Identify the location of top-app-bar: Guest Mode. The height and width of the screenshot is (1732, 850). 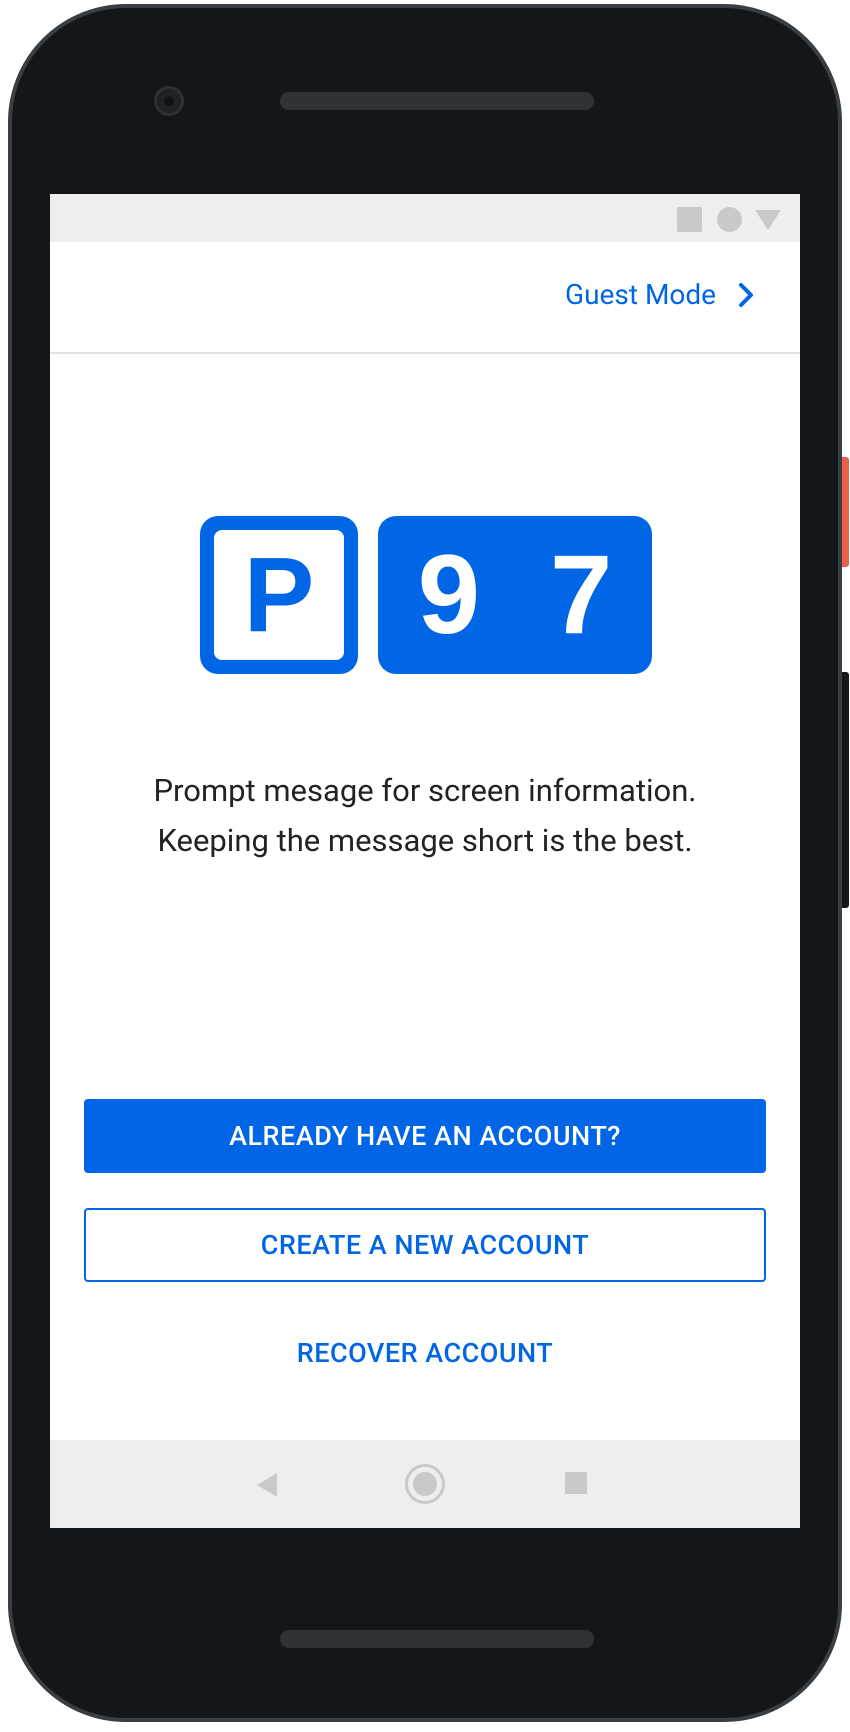
(425, 298).